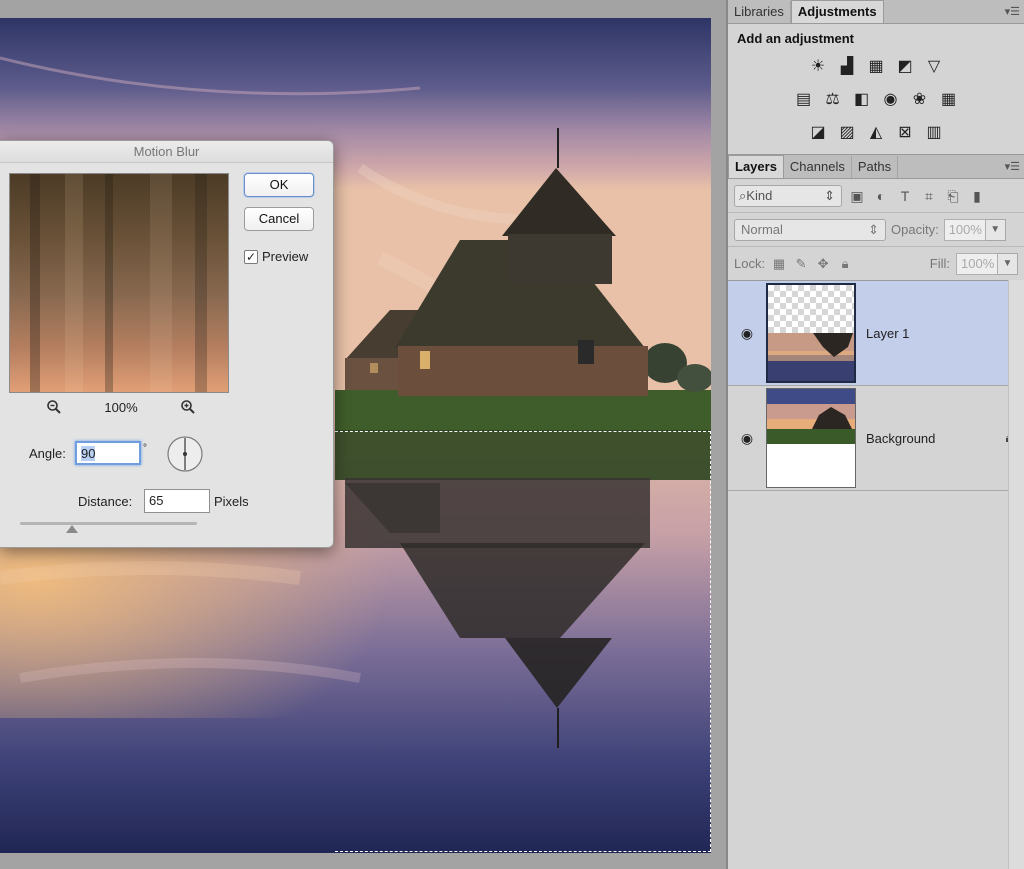  I want to click on filter-preview, so click(119, 283).